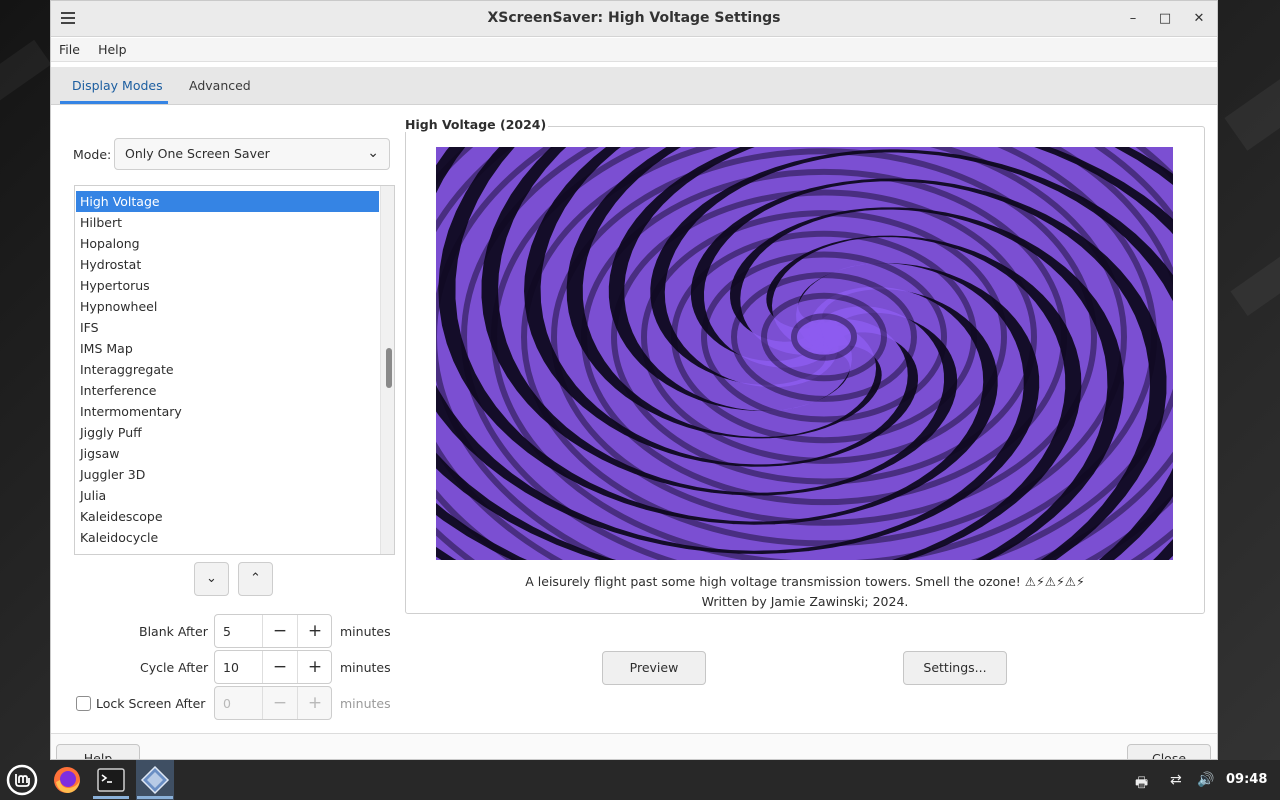 The image size is (1280, 800). What do you see at coordinates (654, 668) in the screenshot?
I see `preview-button: Preview` at bounding box center [654, 668].